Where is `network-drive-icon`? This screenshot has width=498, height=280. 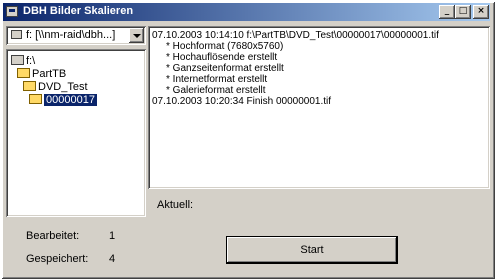 network-drive-icon is located at coordinates (16, 34).